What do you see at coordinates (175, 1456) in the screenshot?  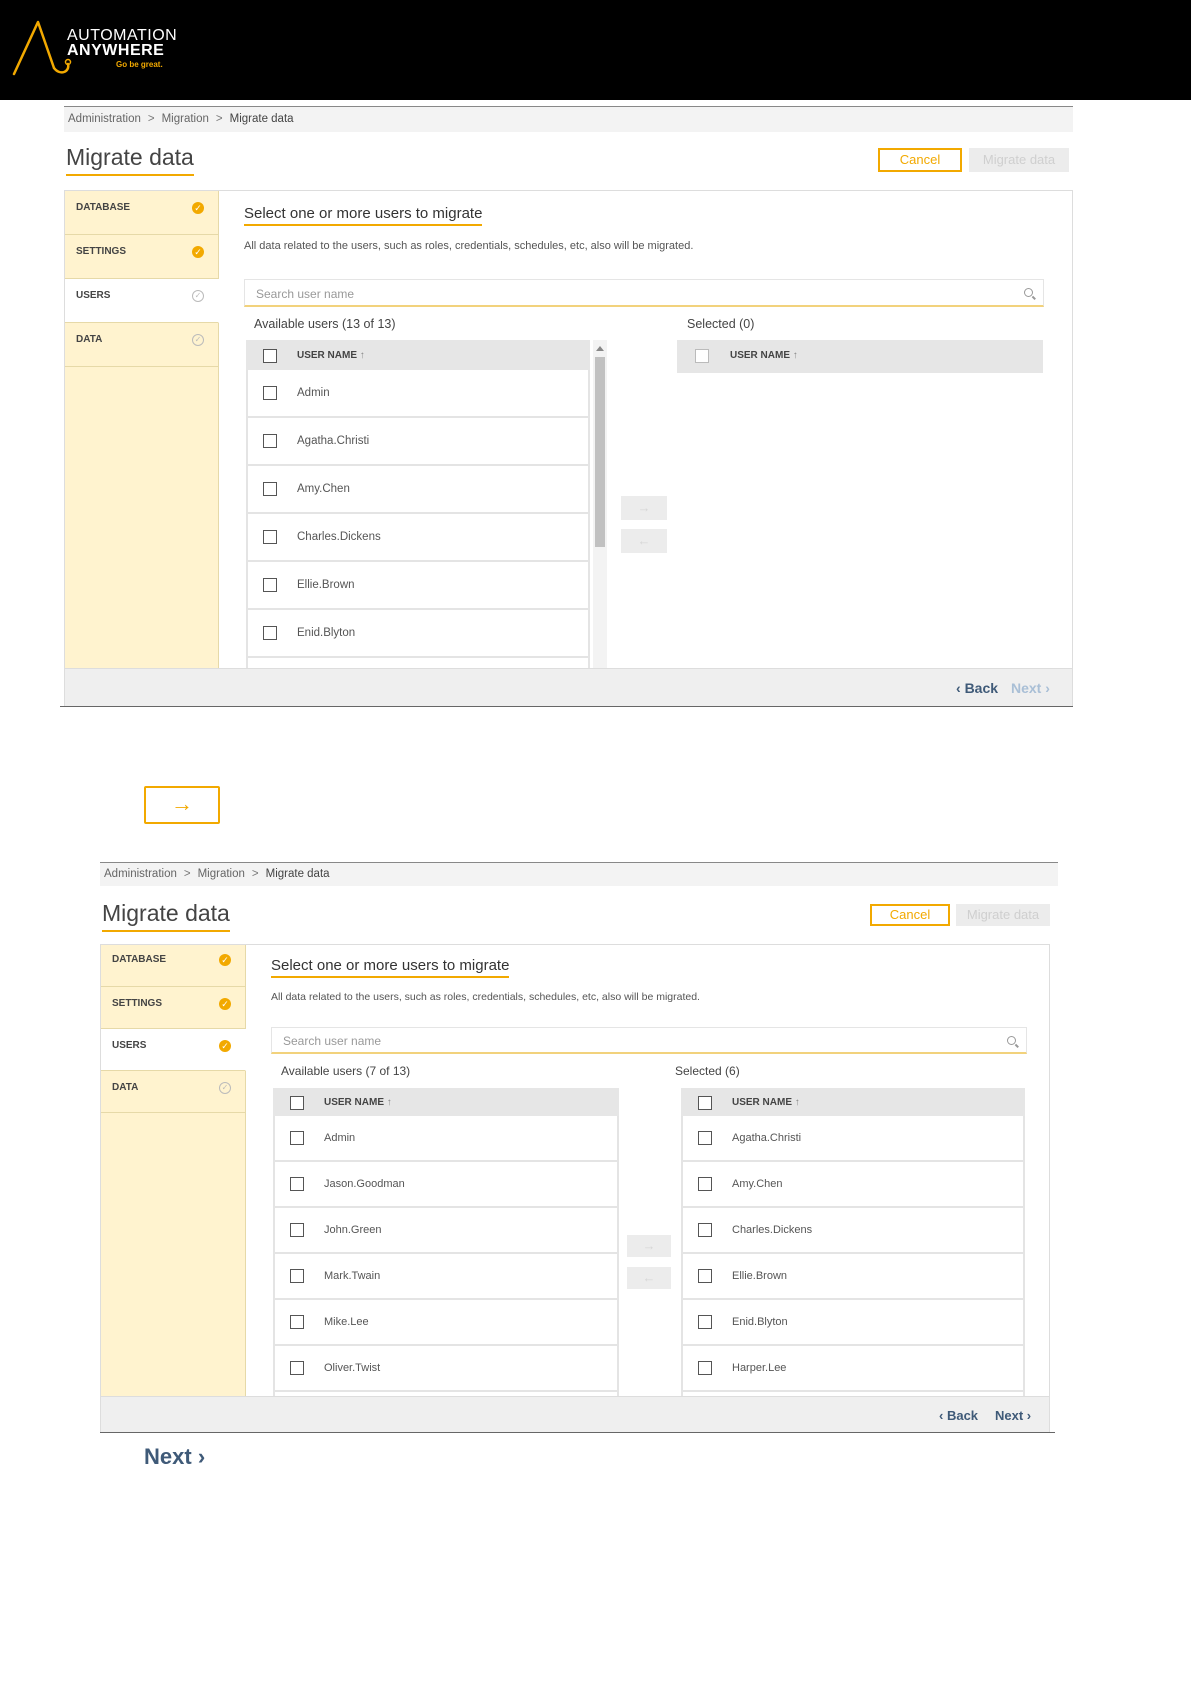 I see `next-callout: Next ›` at bounding box center [175, 1456].